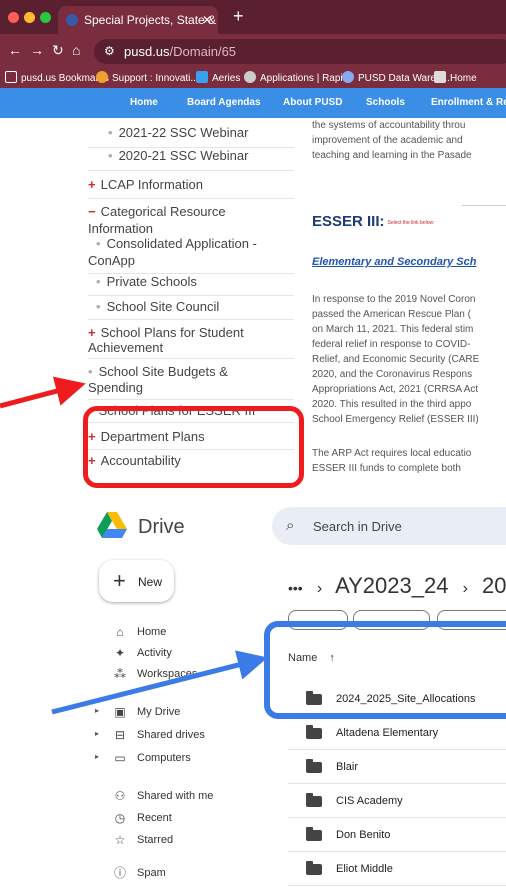 This screenshot has height=889, width=506. I want to click on divider, so click(484, 205).